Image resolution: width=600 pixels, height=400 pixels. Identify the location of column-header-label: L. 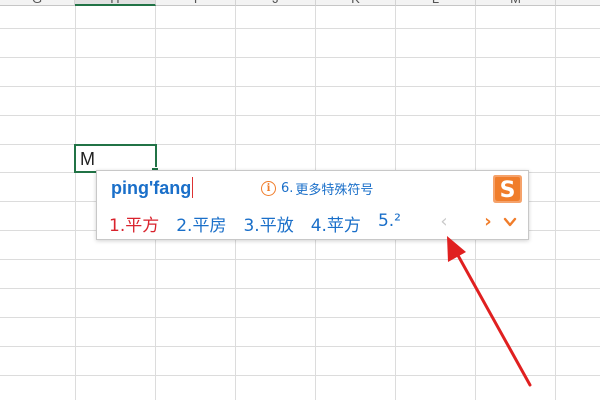
(435, 2).